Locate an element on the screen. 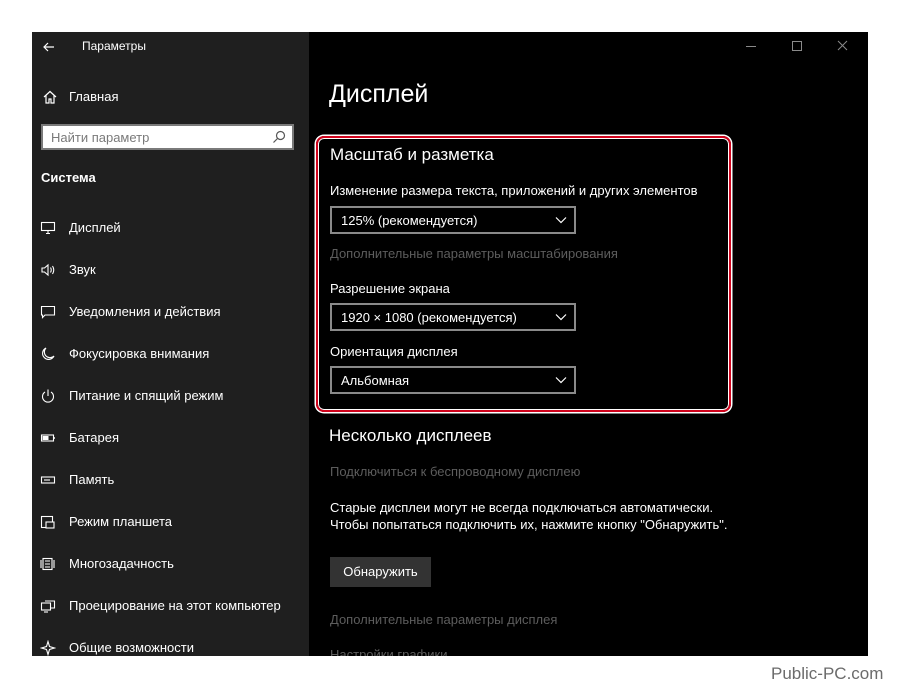 The width and height of the screenshot is (900, 687). multitask-icon is located at coordinates (47, 564).